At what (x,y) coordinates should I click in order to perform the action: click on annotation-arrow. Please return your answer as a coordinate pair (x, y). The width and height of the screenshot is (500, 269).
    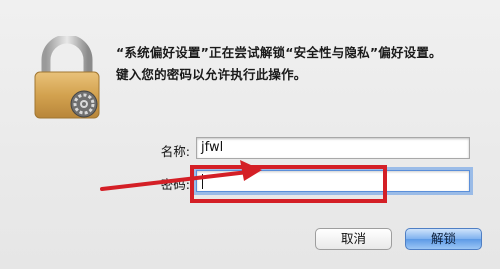
    Looking at the image, I should click on (181, 175).